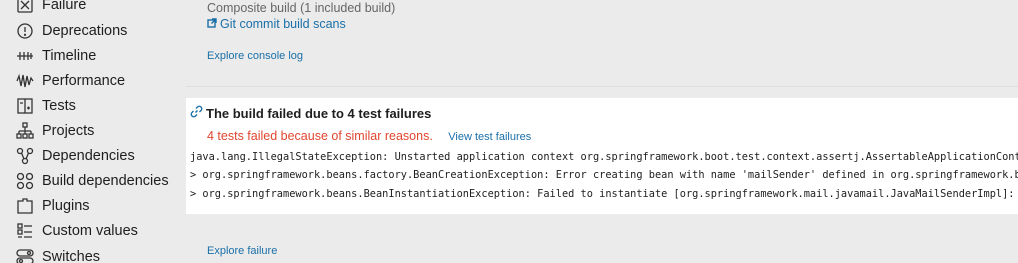  I want to click on sidebar-item-label: Failure, so click(64, 6).